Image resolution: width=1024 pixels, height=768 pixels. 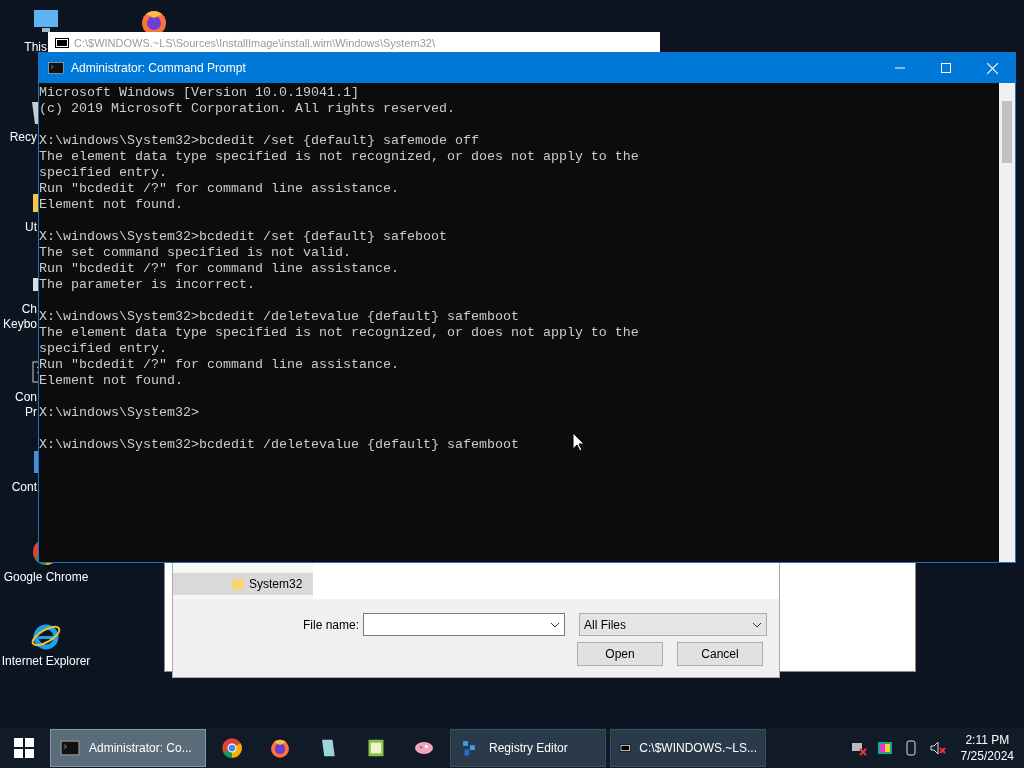 I want to click on console-line: The parameter is incorrect., so click(x=147, y=285).